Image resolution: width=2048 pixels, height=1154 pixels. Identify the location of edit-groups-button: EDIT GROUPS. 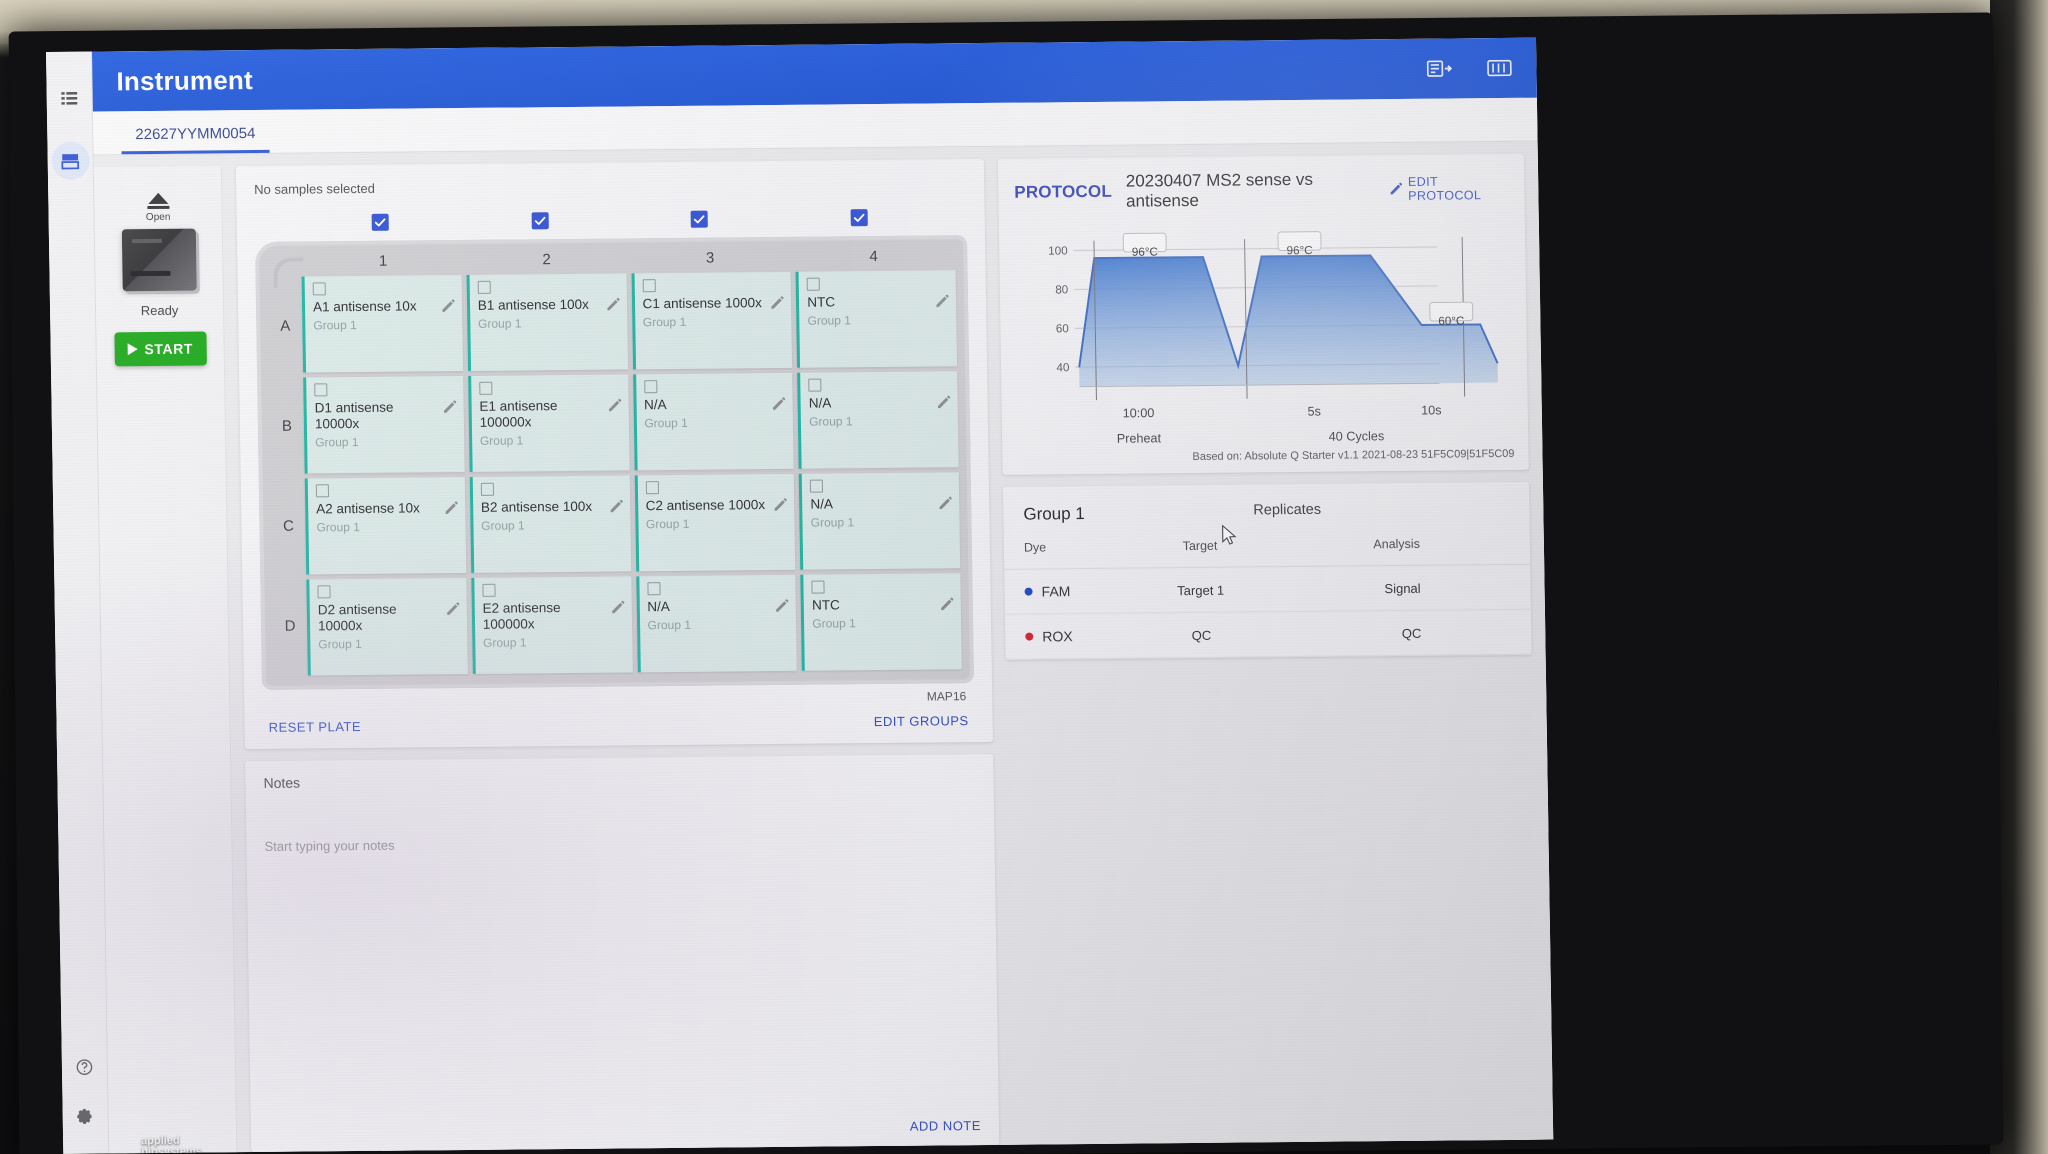
(921, 721).